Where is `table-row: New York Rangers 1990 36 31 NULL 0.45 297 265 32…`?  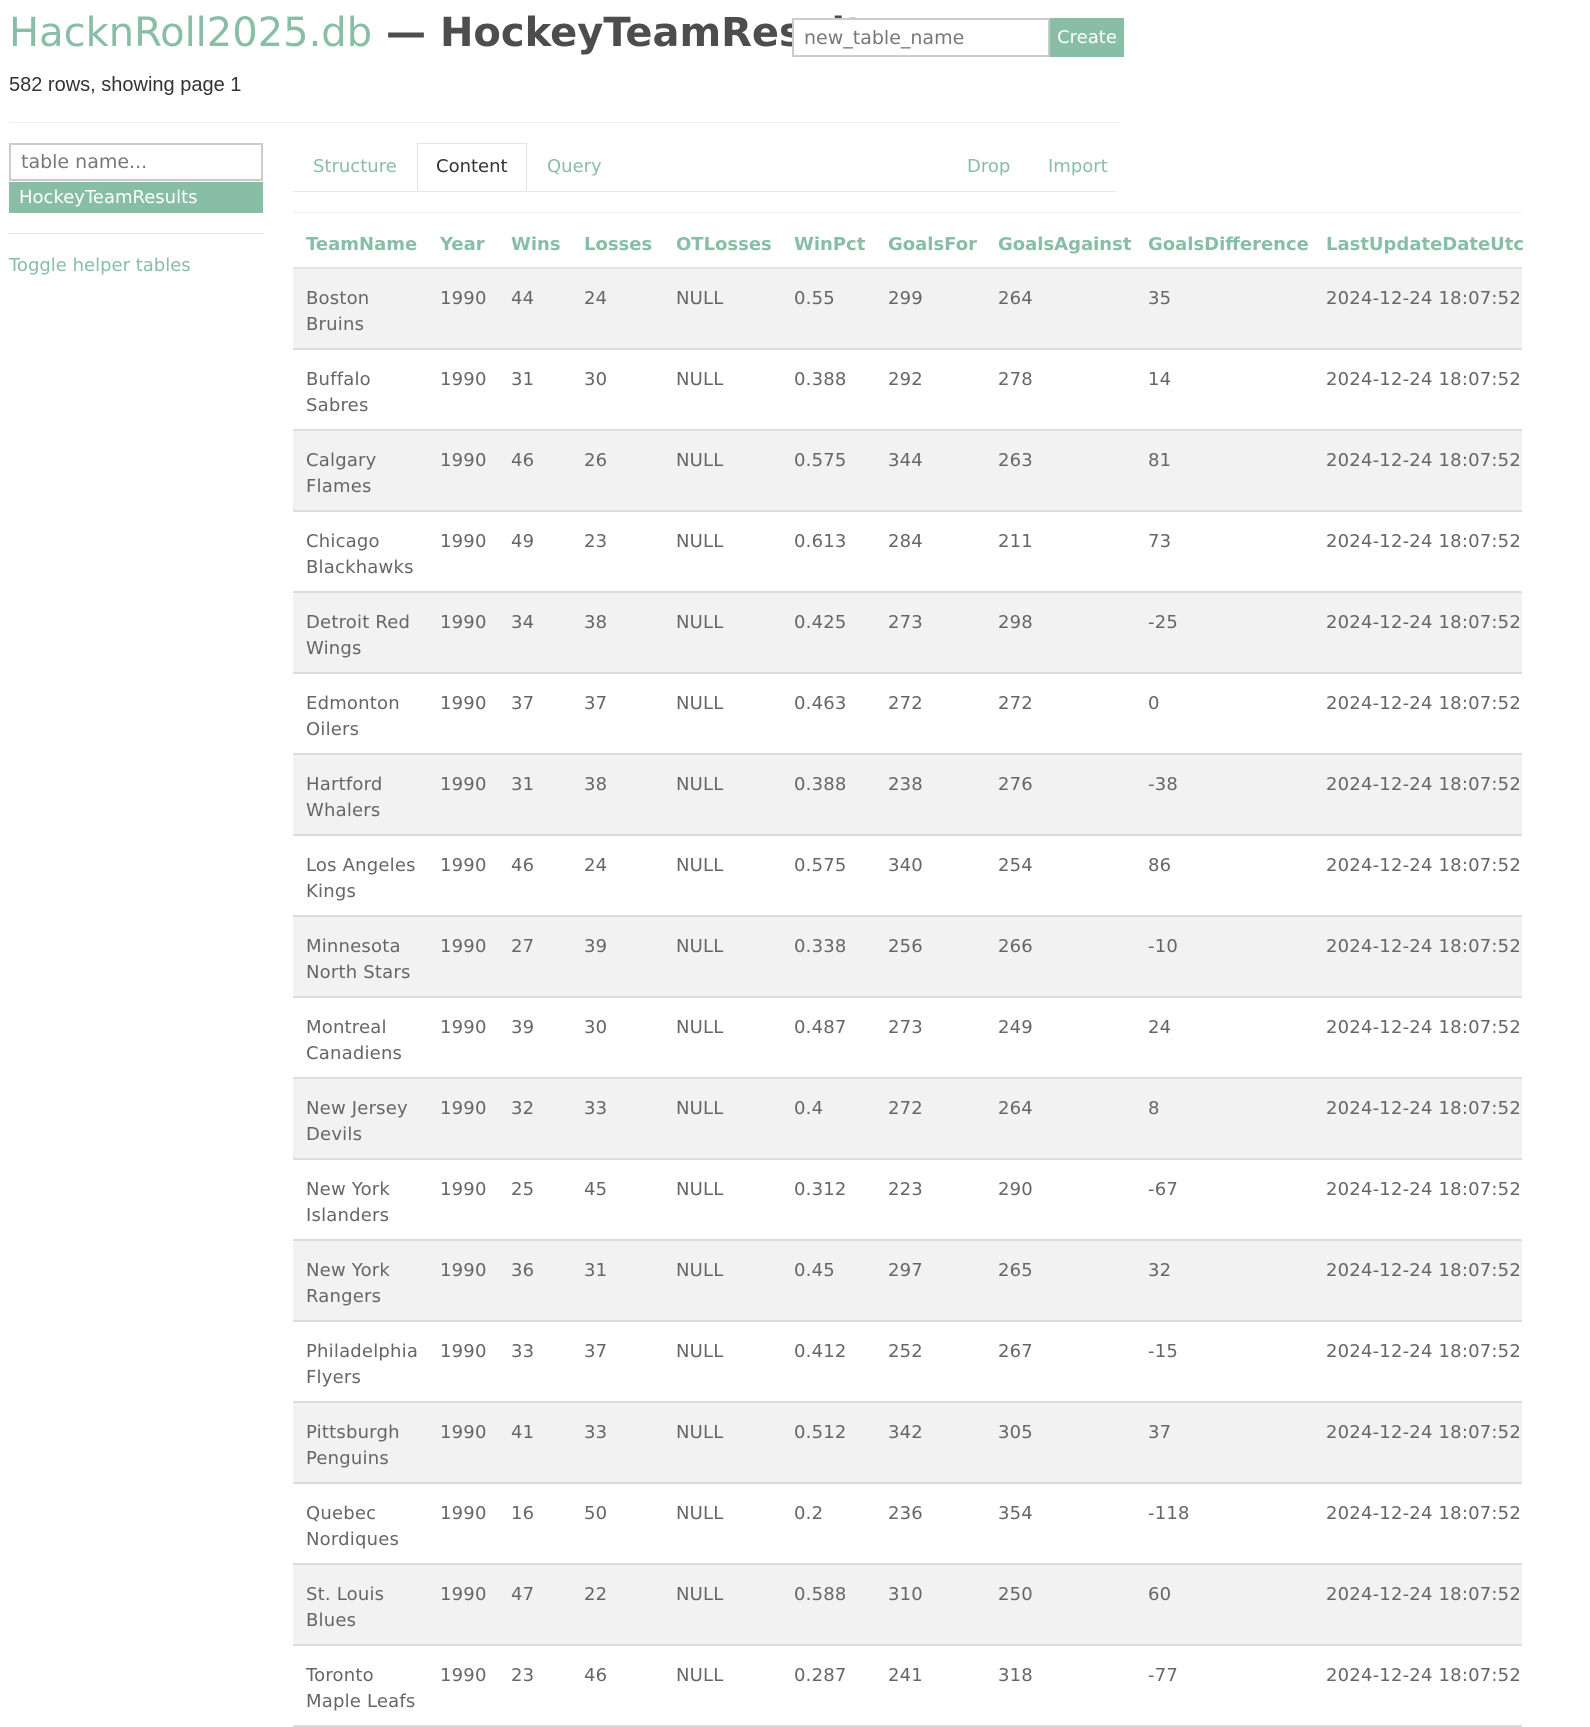 table-row: New York Rangers 1990 36 31 NULL 0.45 297 265 32… is located at coordinates (907, 1281).